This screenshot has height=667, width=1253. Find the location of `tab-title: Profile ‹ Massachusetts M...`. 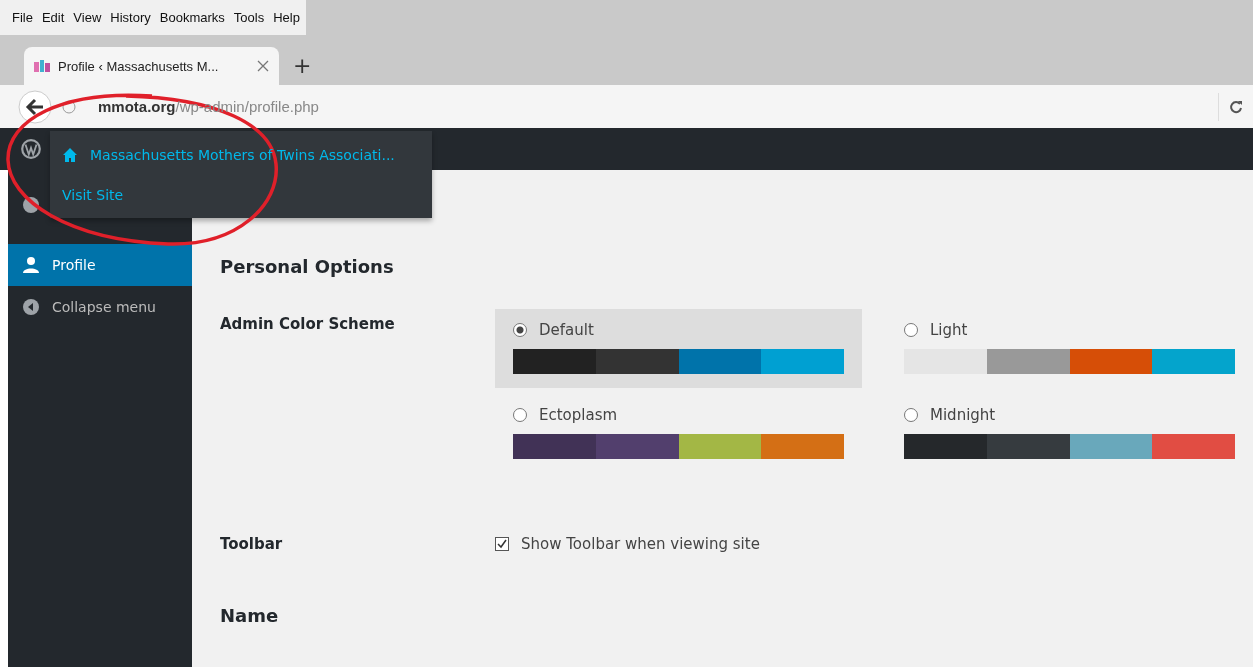

tab-title: Profile ‹ Massachusetts M... is located at coordinates (139, 66).